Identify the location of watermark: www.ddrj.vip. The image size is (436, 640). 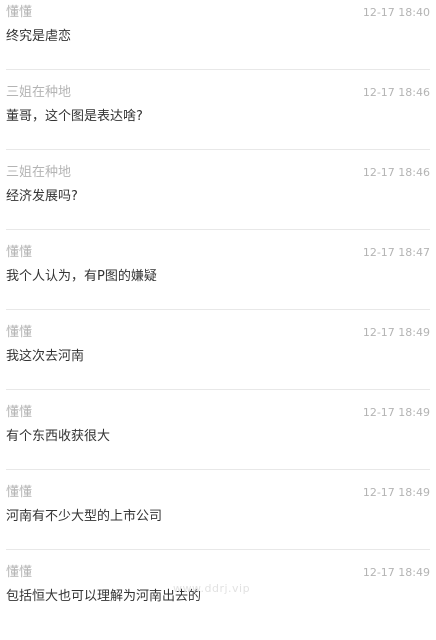
(212, 588).